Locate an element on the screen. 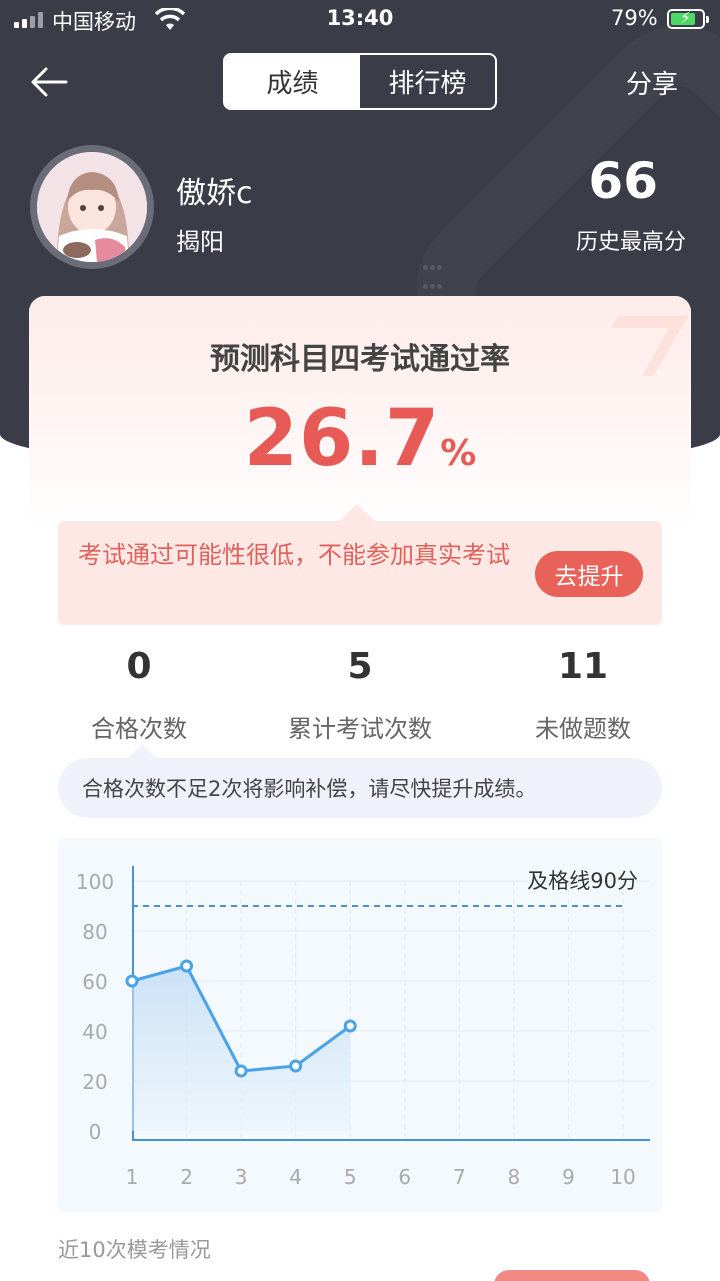 The height and width of the screenshot is (1281, 720). y-tick-label: 60 is located at coordinates (94, 982).